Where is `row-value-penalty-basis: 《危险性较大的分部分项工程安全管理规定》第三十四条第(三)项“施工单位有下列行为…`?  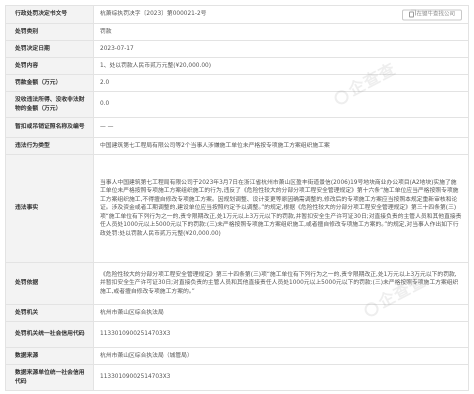 row-value-penalty-basis: 《危险性较大的分部分项工程安全管理规定》第三十四条第(三)项“施工单位有下列行为… is located at coordinates (281, 283).